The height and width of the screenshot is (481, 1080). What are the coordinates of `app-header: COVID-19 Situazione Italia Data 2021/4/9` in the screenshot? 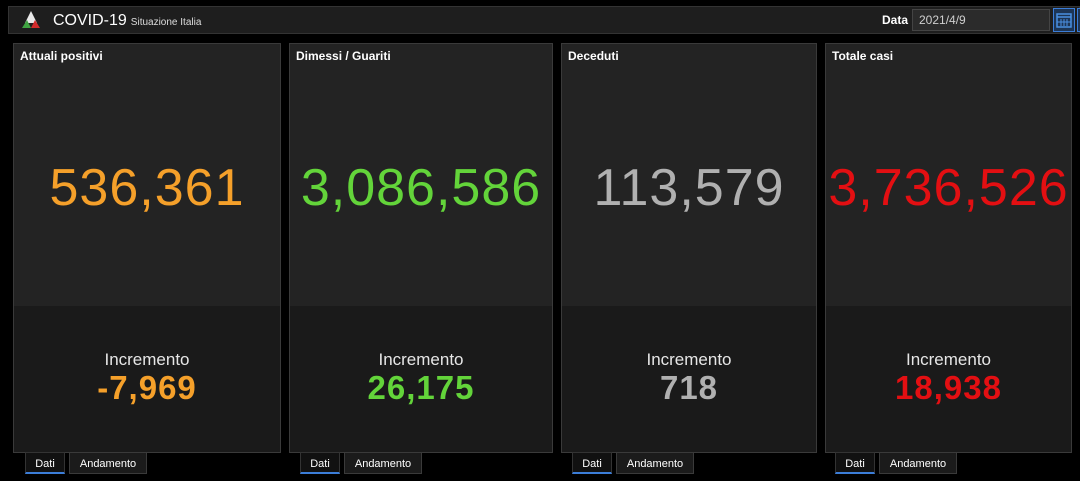 It's located at (544, 20).